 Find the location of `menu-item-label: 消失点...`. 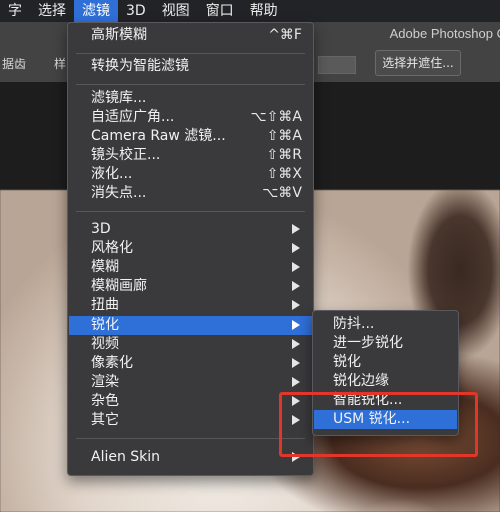

menu-item-label: 消失点... is located at coordinates (119, 193).